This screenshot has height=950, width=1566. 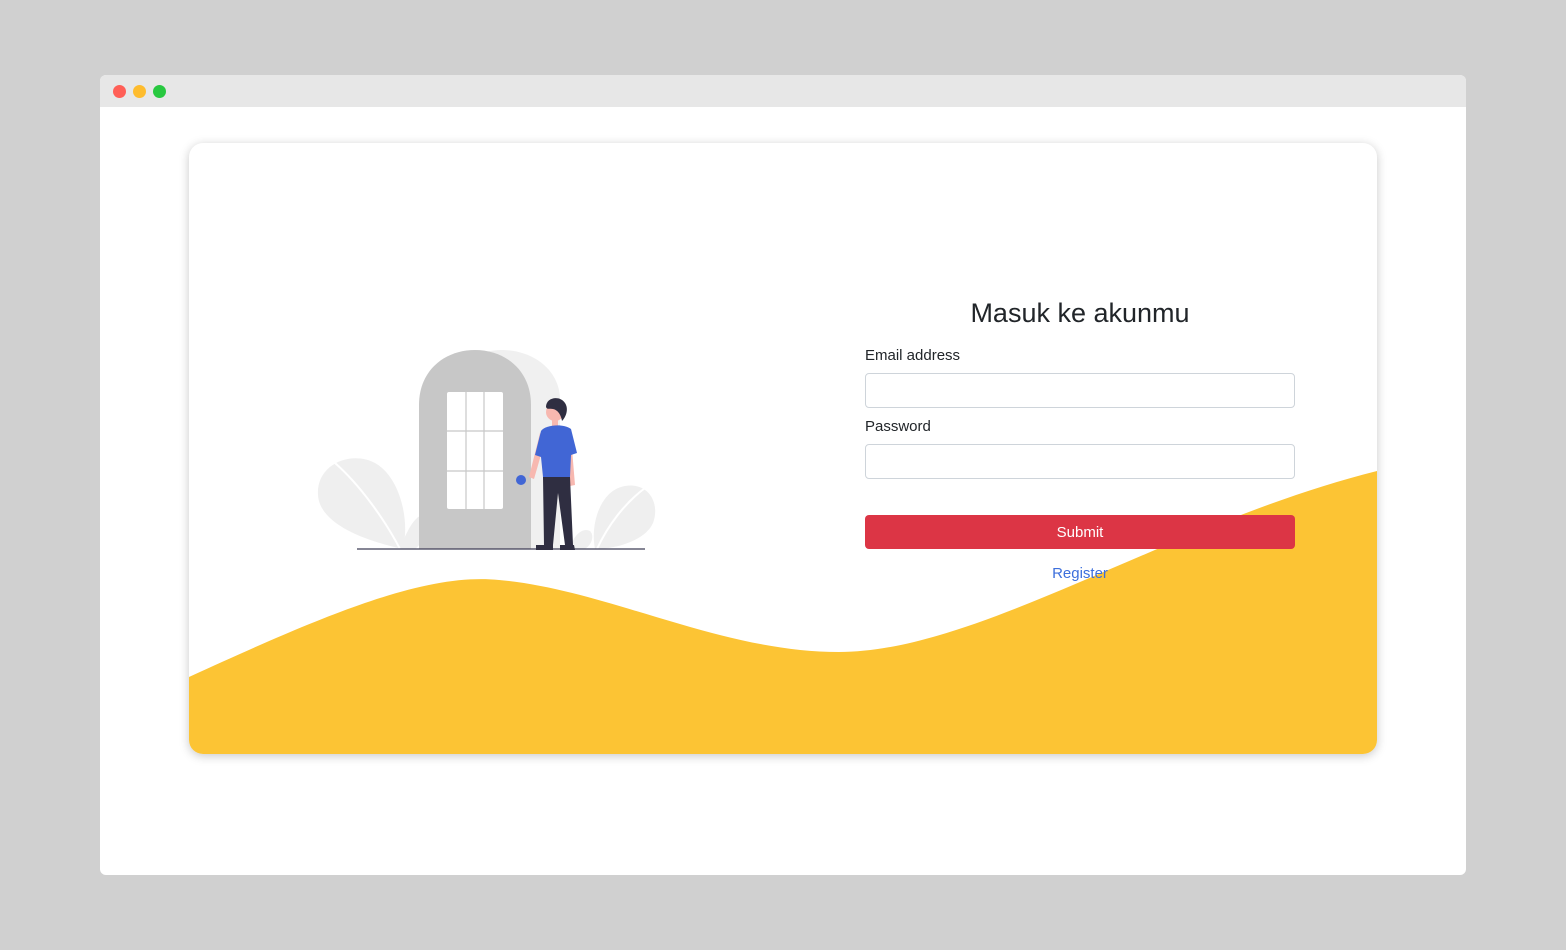 What do you see at coordinates (119, 91) in the screenshot?
I see `close-window-button` at bounding box center [119, 91].